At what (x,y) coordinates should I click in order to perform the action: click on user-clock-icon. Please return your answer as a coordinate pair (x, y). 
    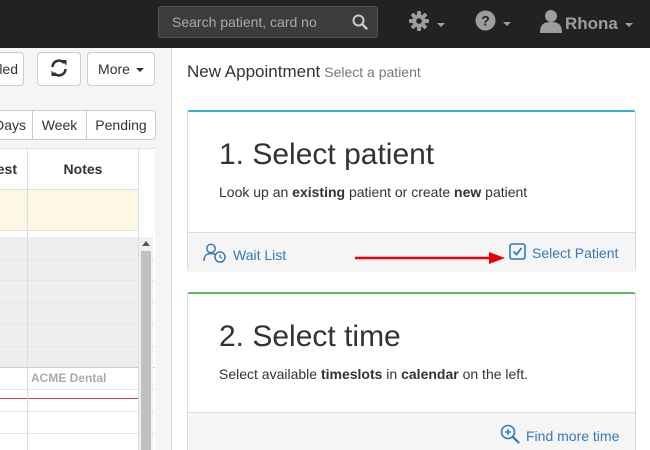
    Looking at the image, I should click on (215, 254).